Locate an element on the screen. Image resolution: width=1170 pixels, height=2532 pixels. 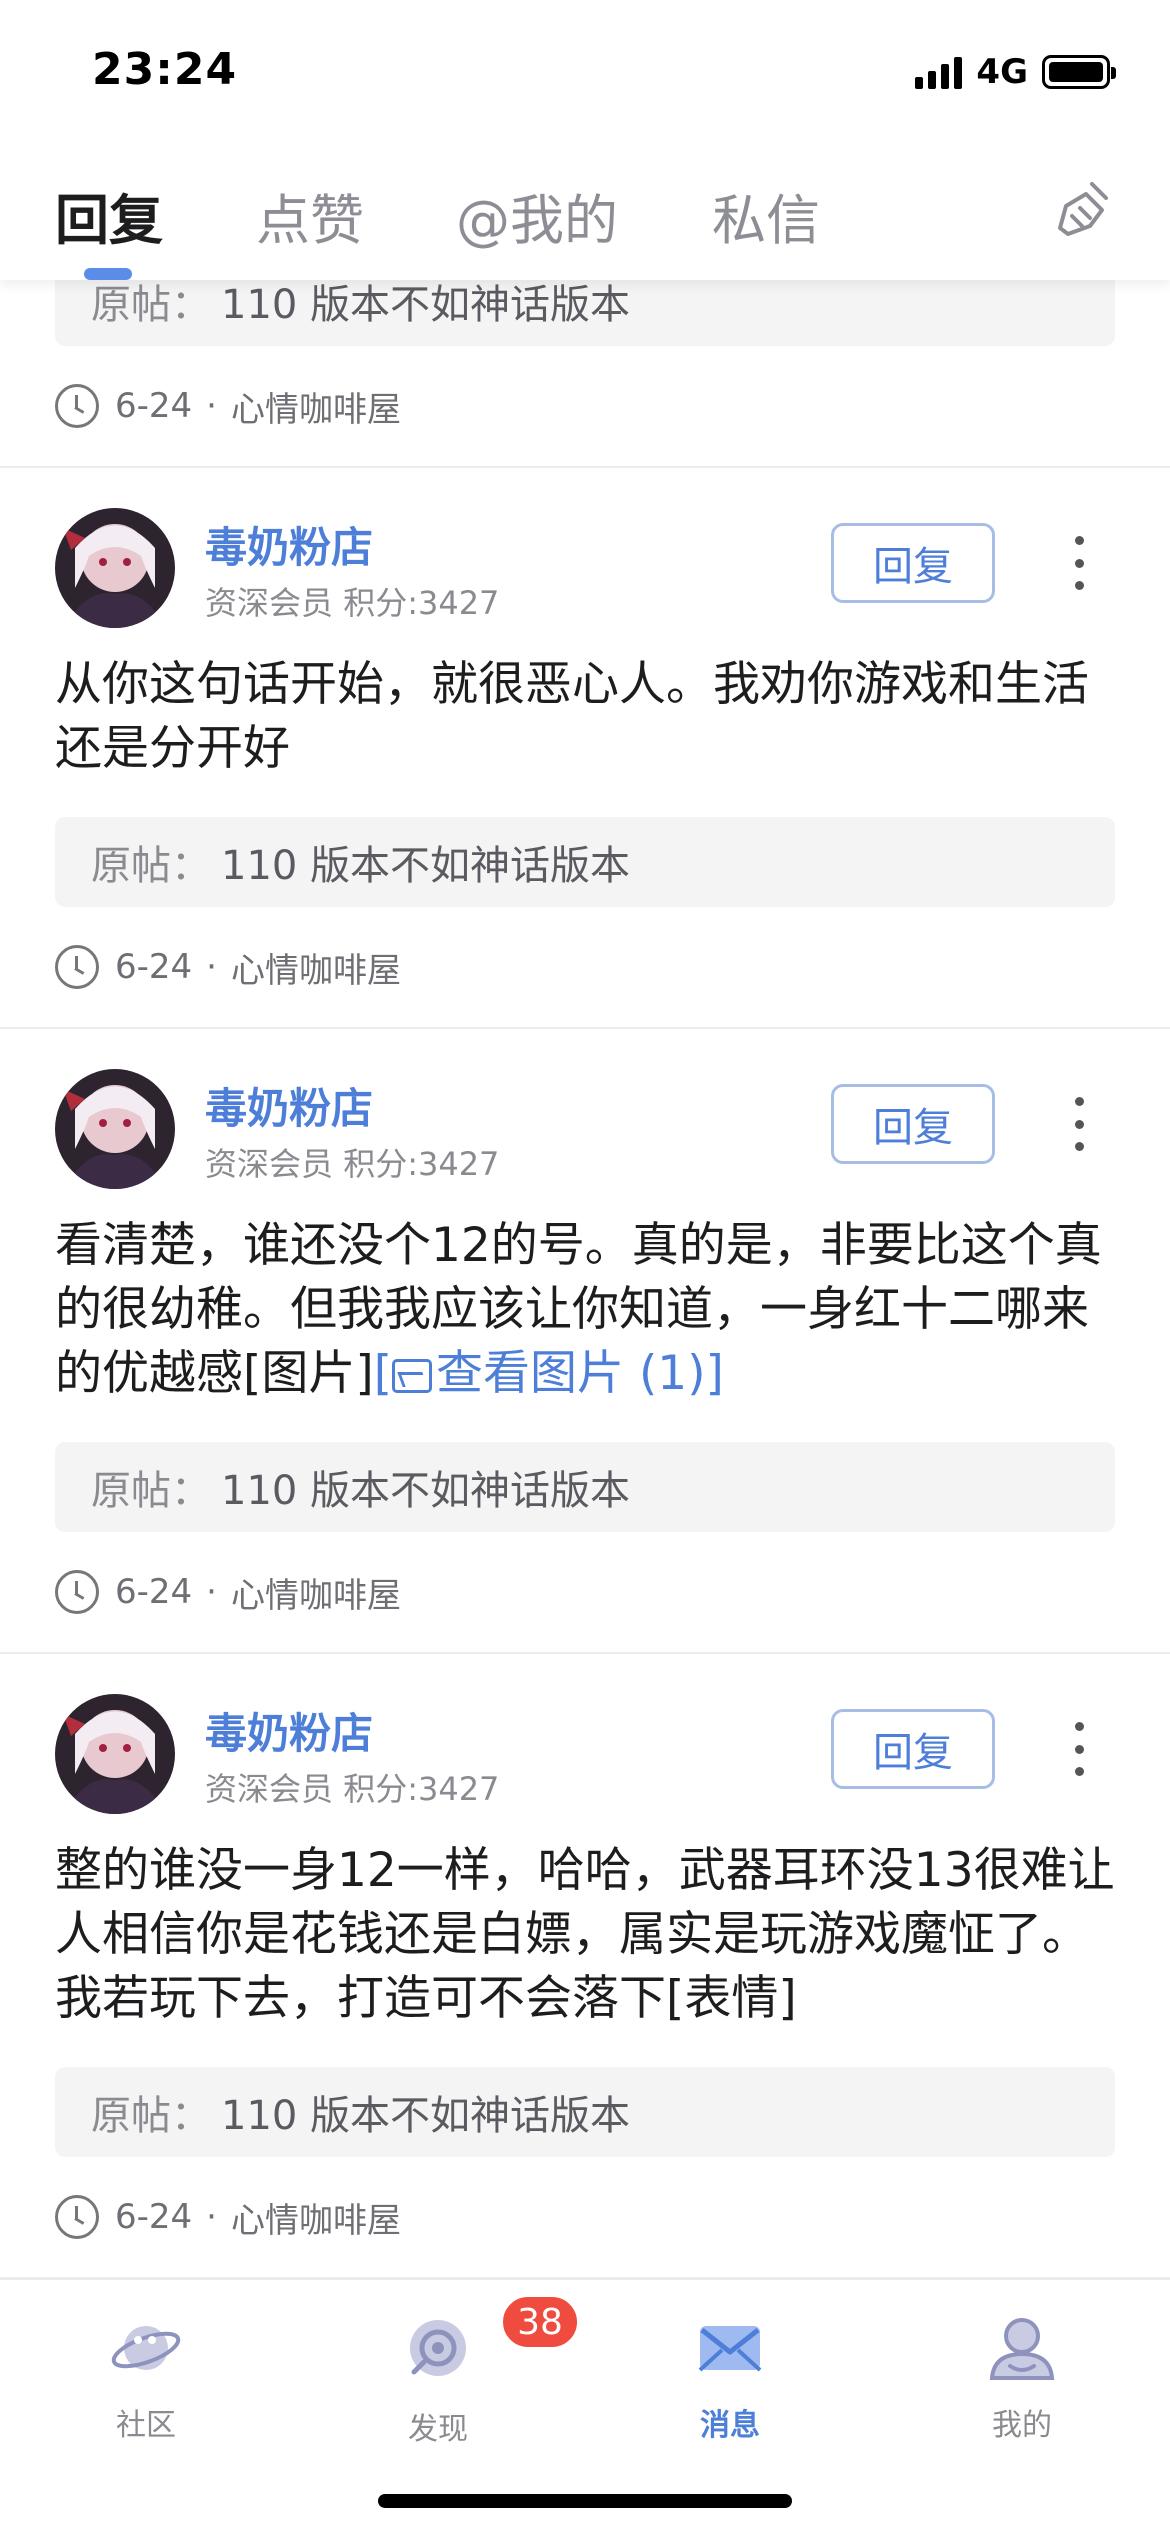
home-indicator is located at coordinates (585, 2501).